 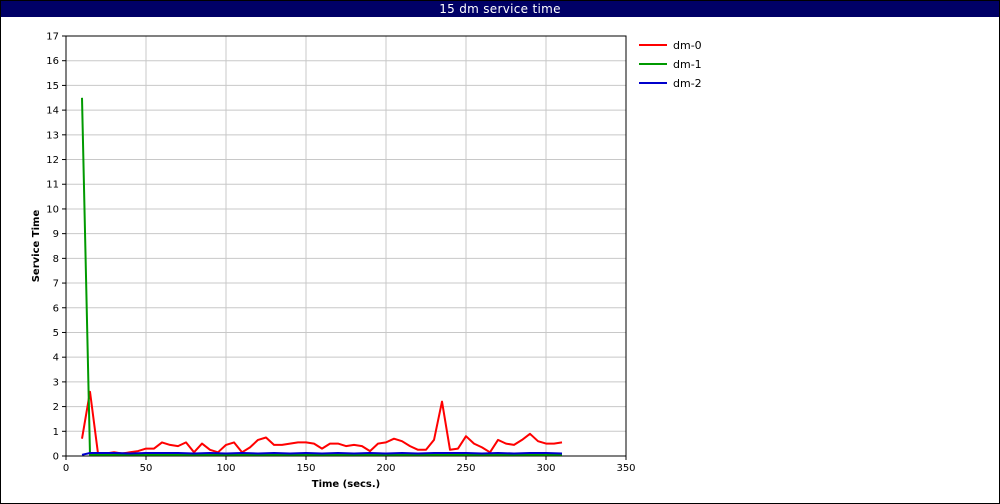 What do you see at coordinates (56, 432) in the screenshot?
I see `y-tick-label: 1` at bounding box center [56, 432].